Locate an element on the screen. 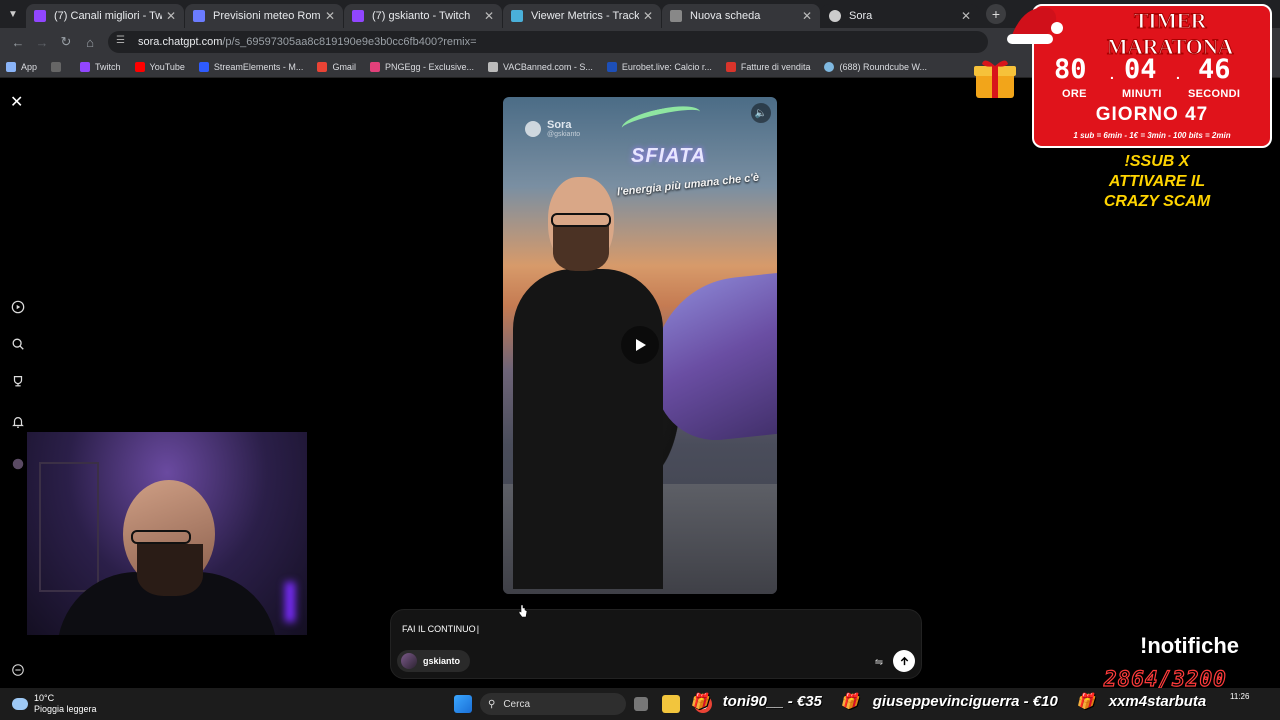 This screenshot has width=1280, height=720. timer-day: GIORNO 47 is located at coordinates (1152, 114).